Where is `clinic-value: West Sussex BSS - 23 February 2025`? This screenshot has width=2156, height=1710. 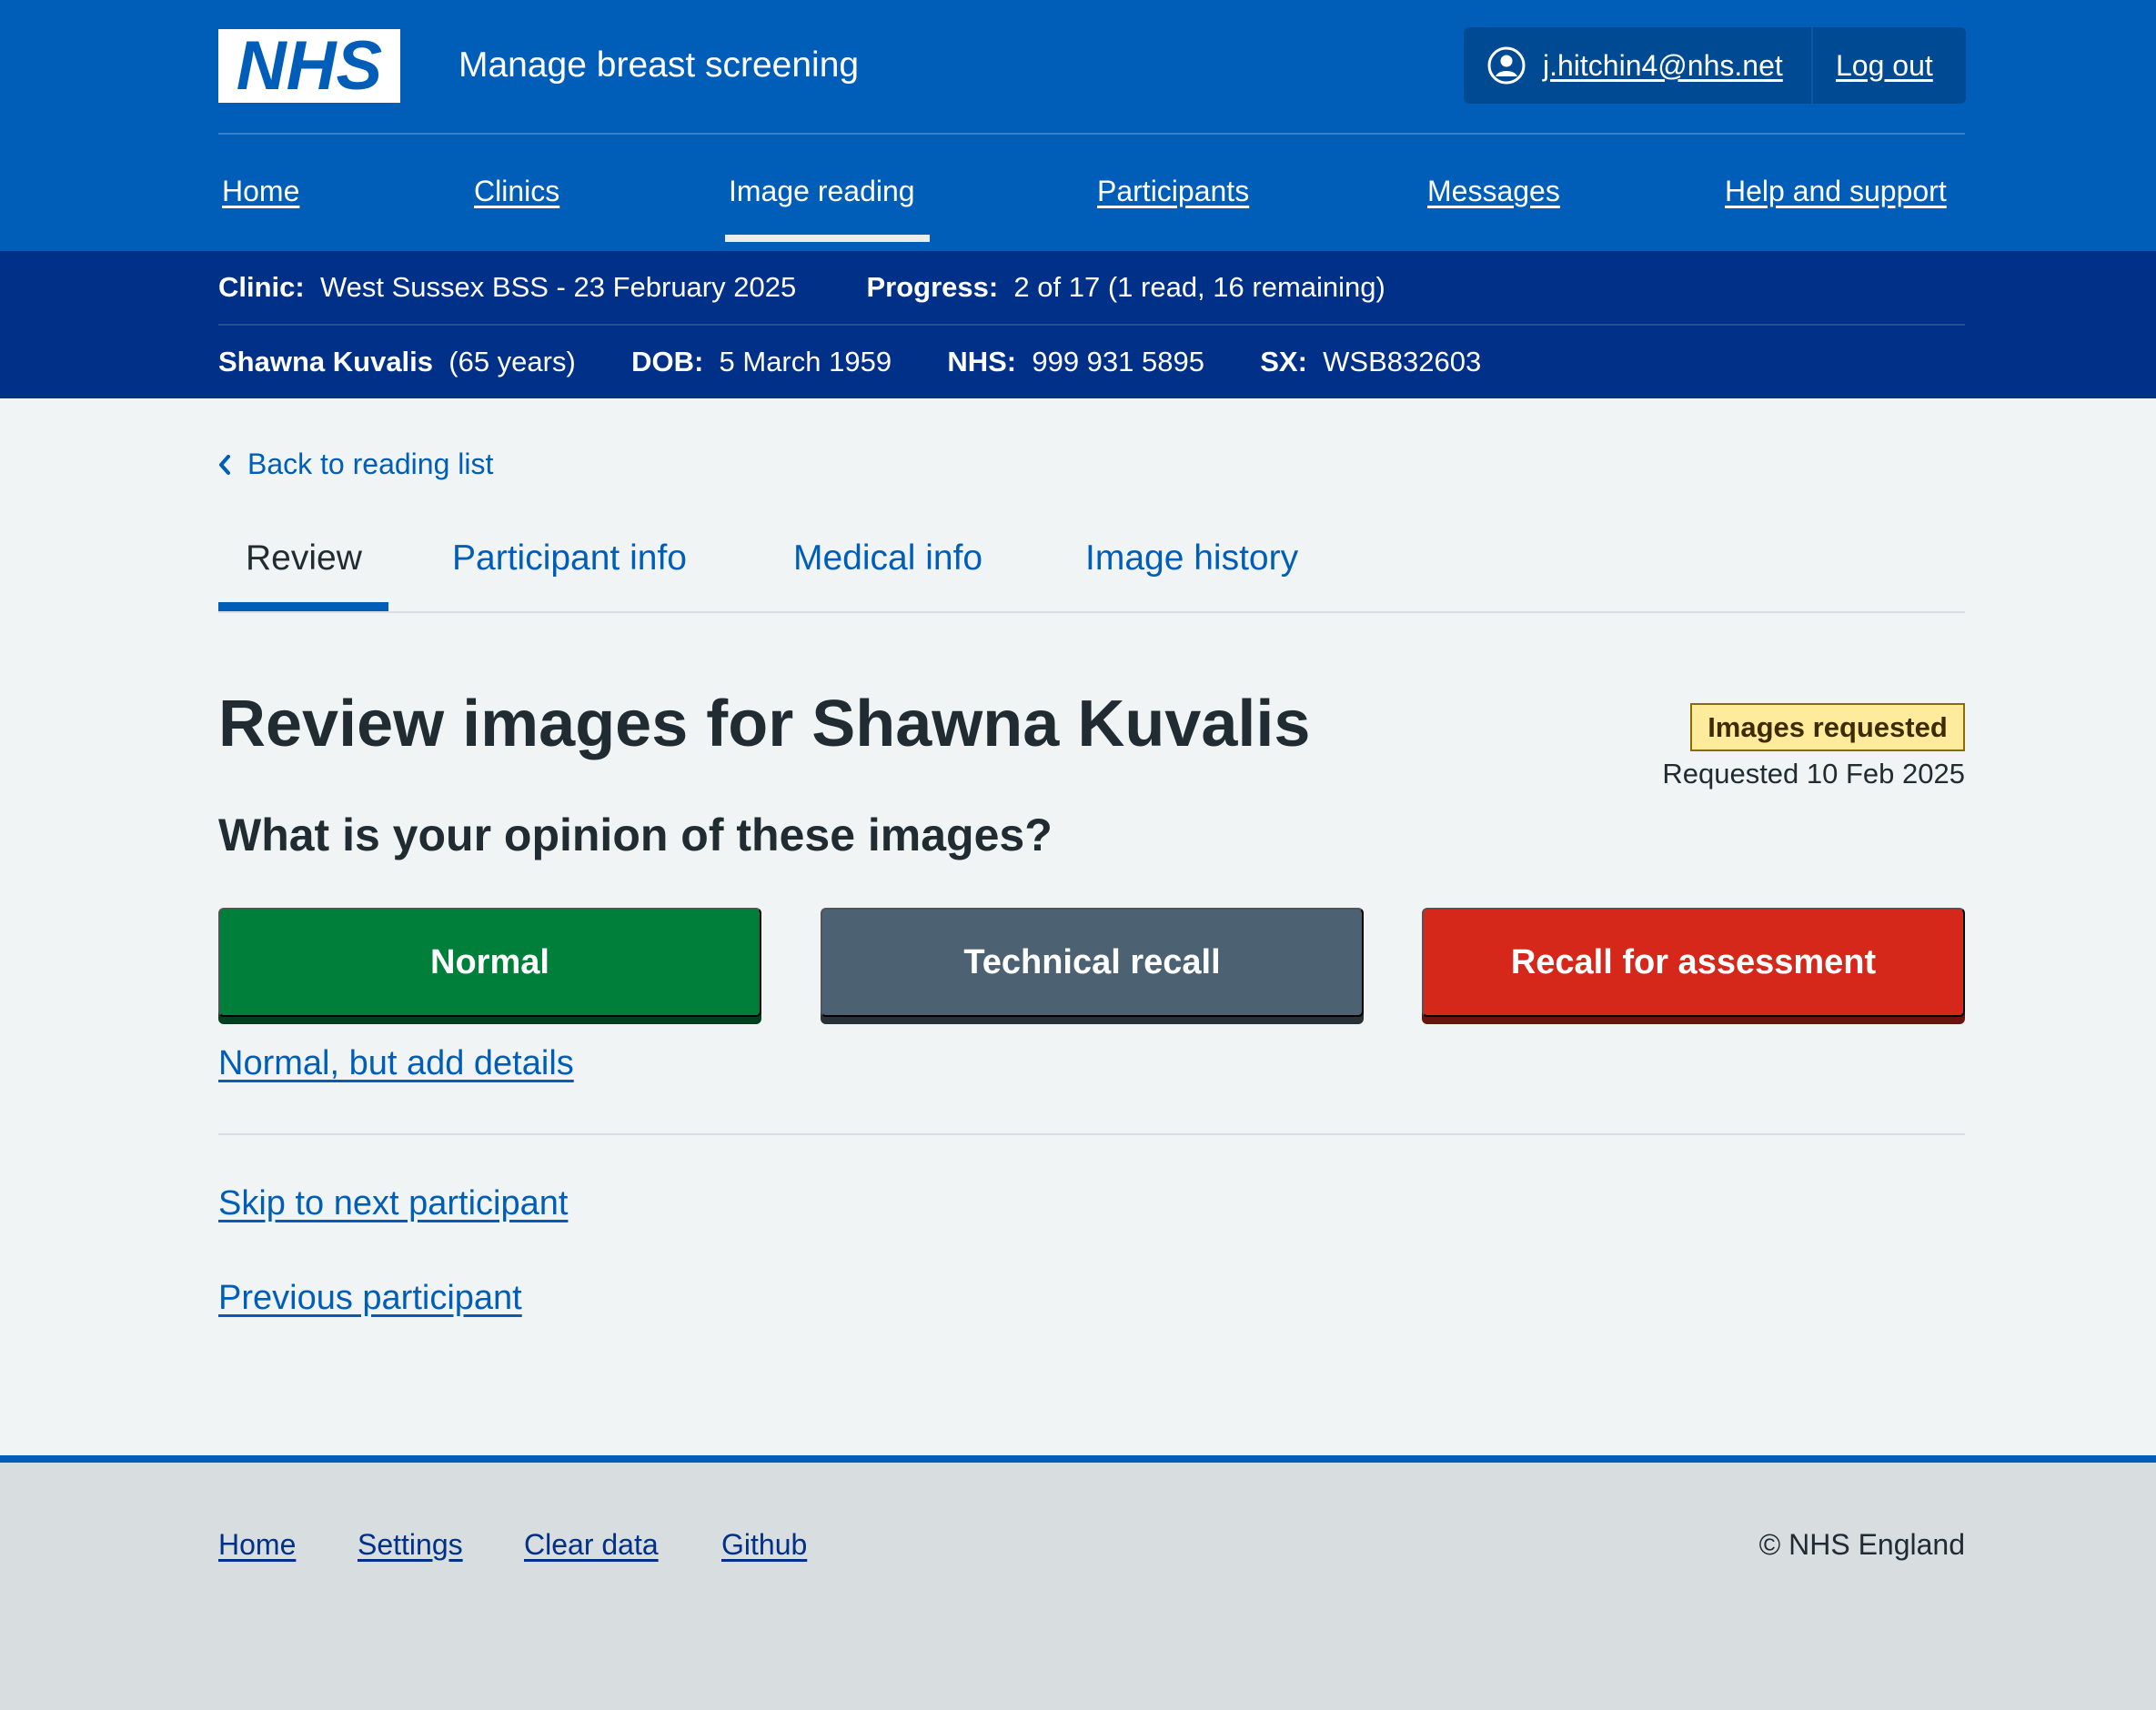
clinic-value: West Sussex BSS - 23 February 2025 is located at coordinates (558, 287).